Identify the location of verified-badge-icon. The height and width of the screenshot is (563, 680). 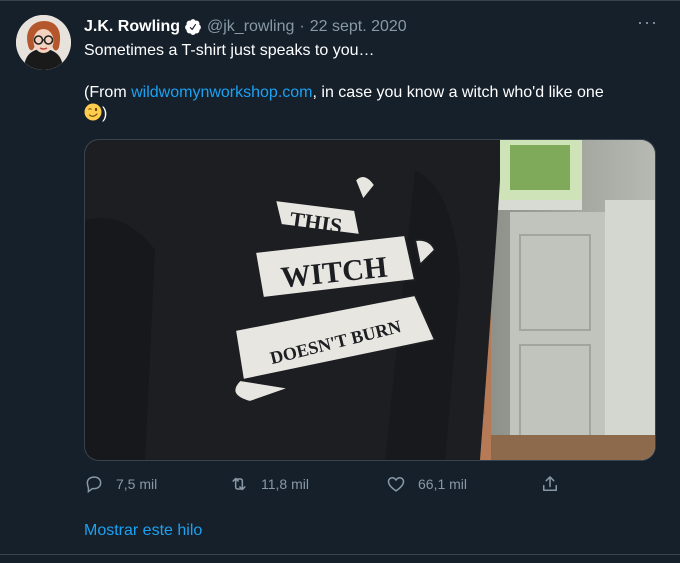
(193, 27).